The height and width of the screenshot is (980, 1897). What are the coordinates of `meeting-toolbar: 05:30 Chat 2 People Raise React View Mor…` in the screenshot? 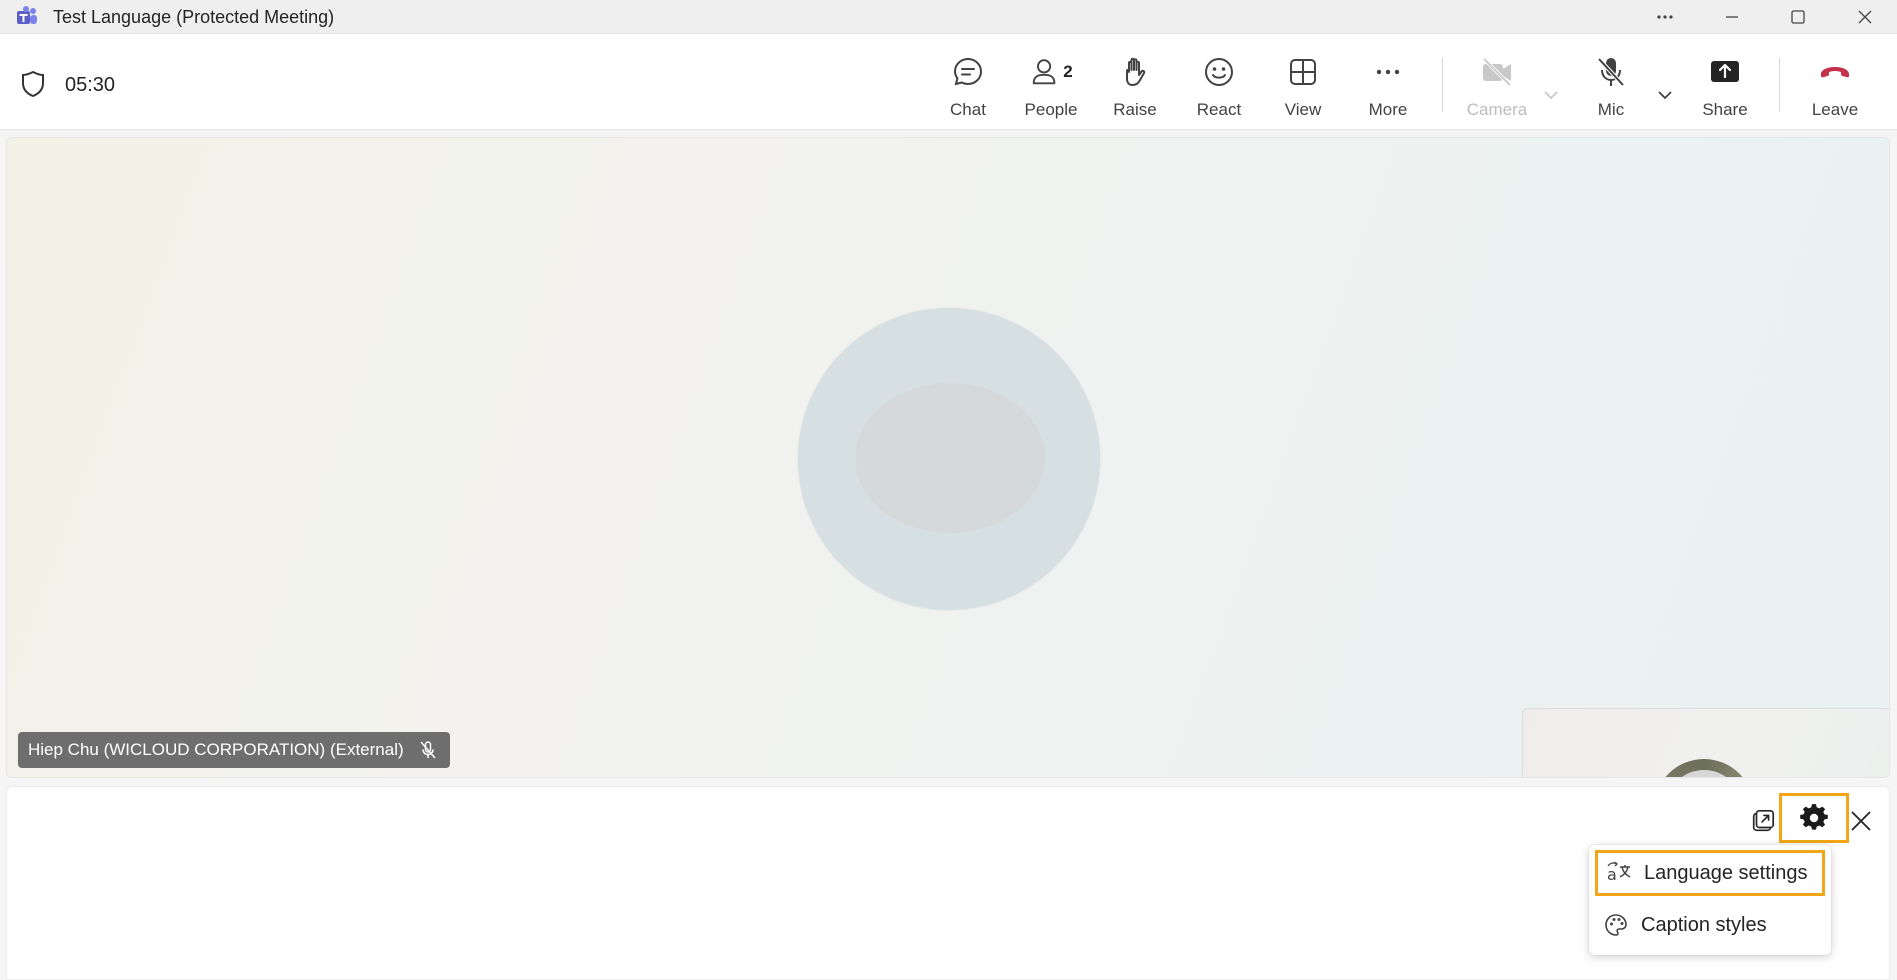 It's located at (948, 82).